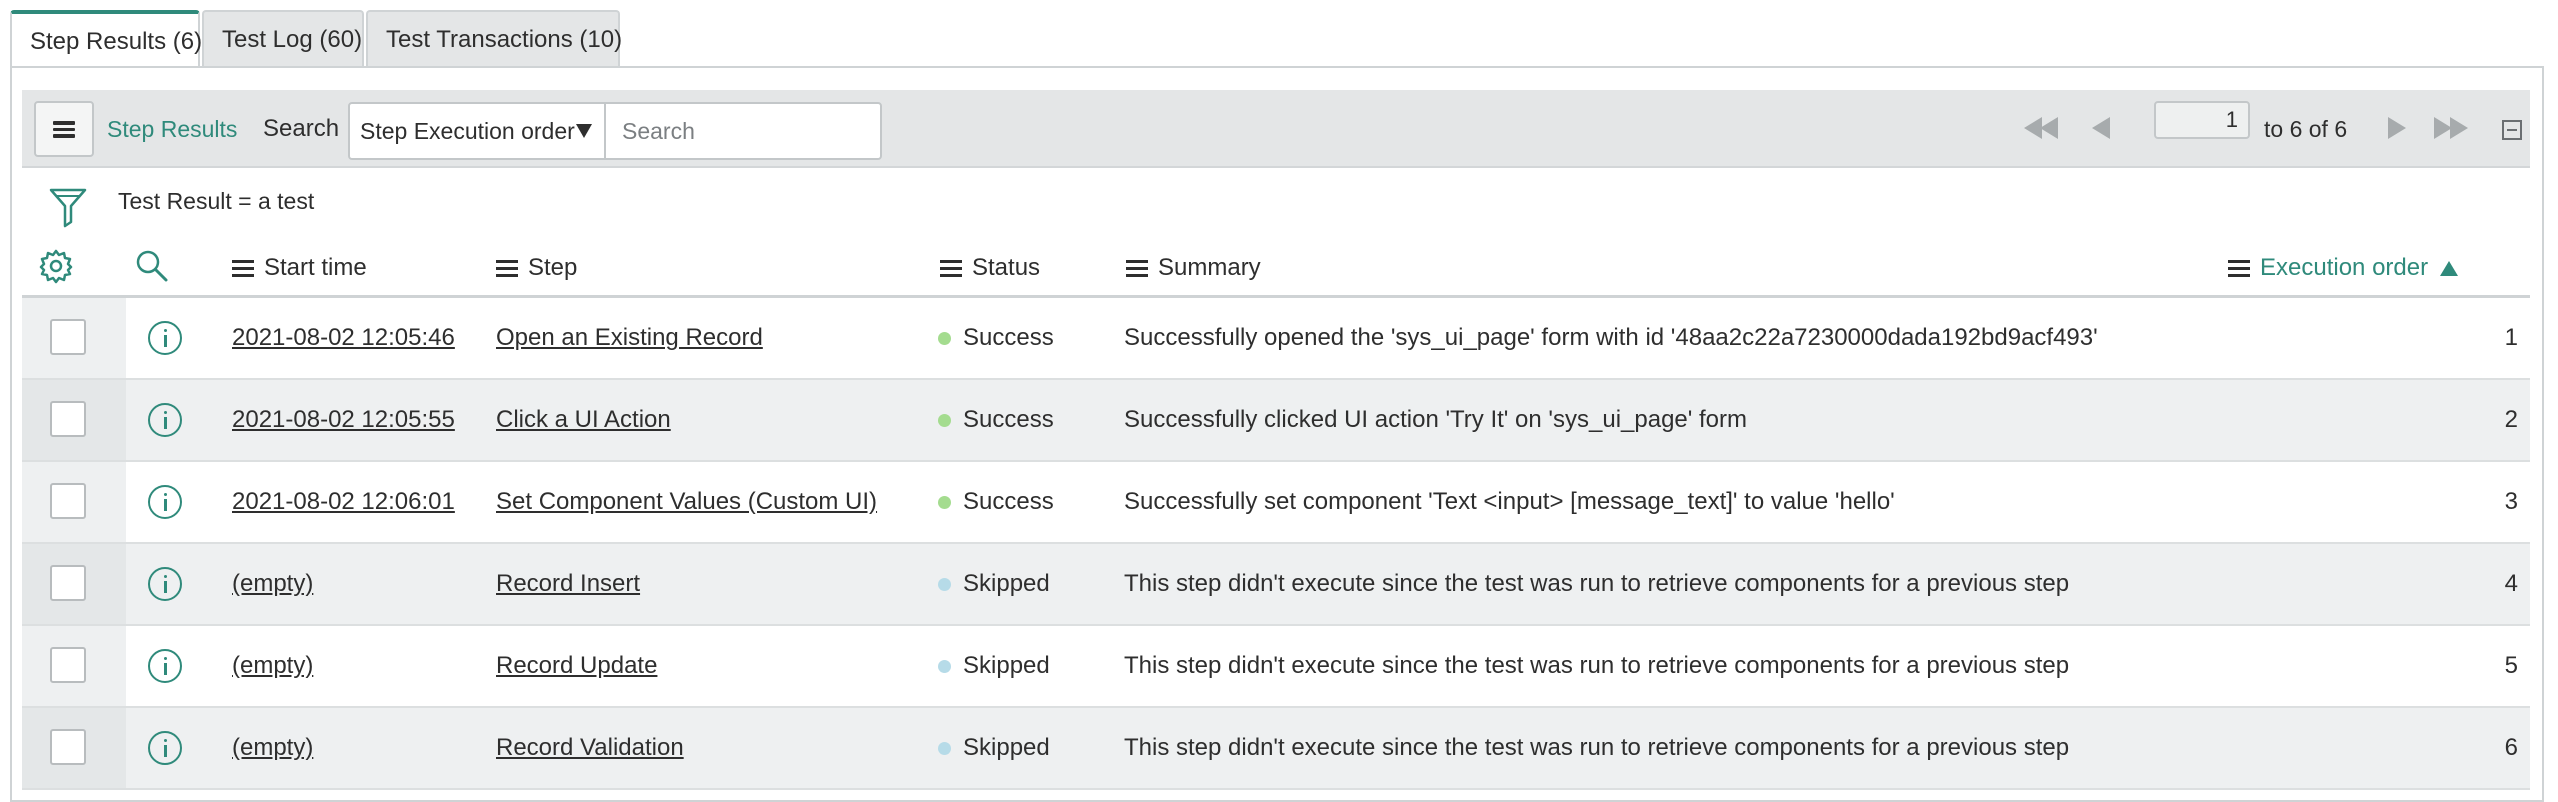  Describe the element at coordinates (2511, 583) in the screenshot. I see `execution-order-cell: 4` at that location.